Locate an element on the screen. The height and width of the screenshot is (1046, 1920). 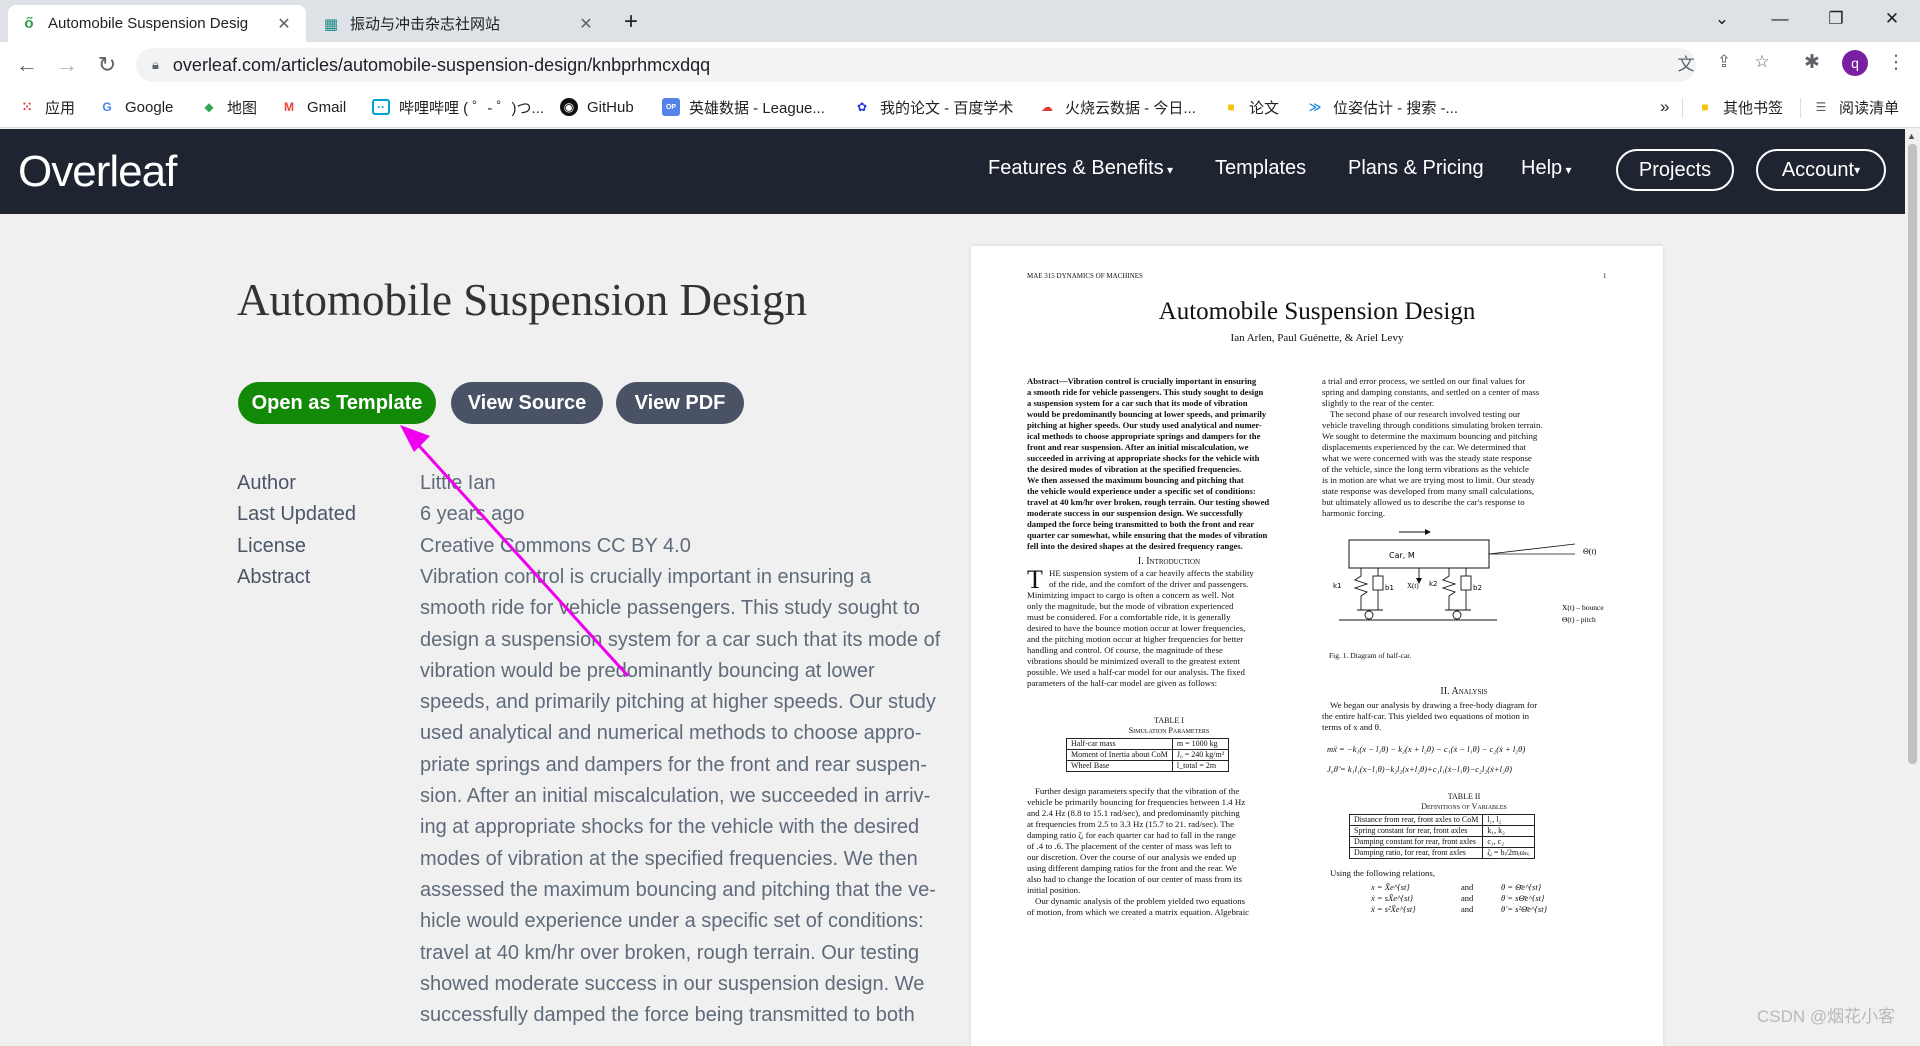
bookmark-github: ◉ GitHub is located at coordinates (597, 107).